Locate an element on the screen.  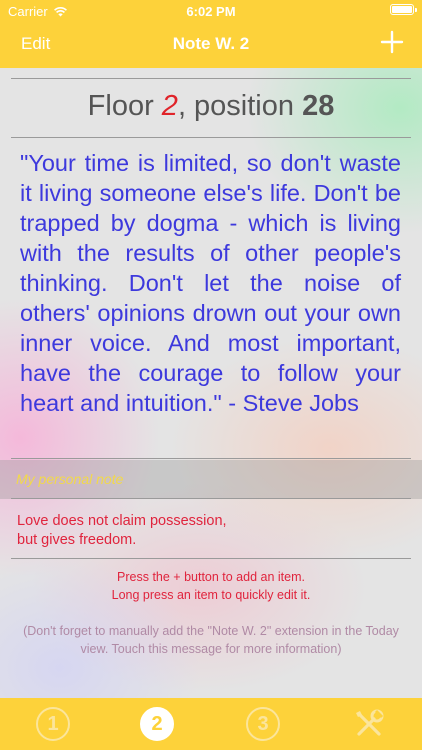
edit-button: Edit is located at coordinates (35, 44).